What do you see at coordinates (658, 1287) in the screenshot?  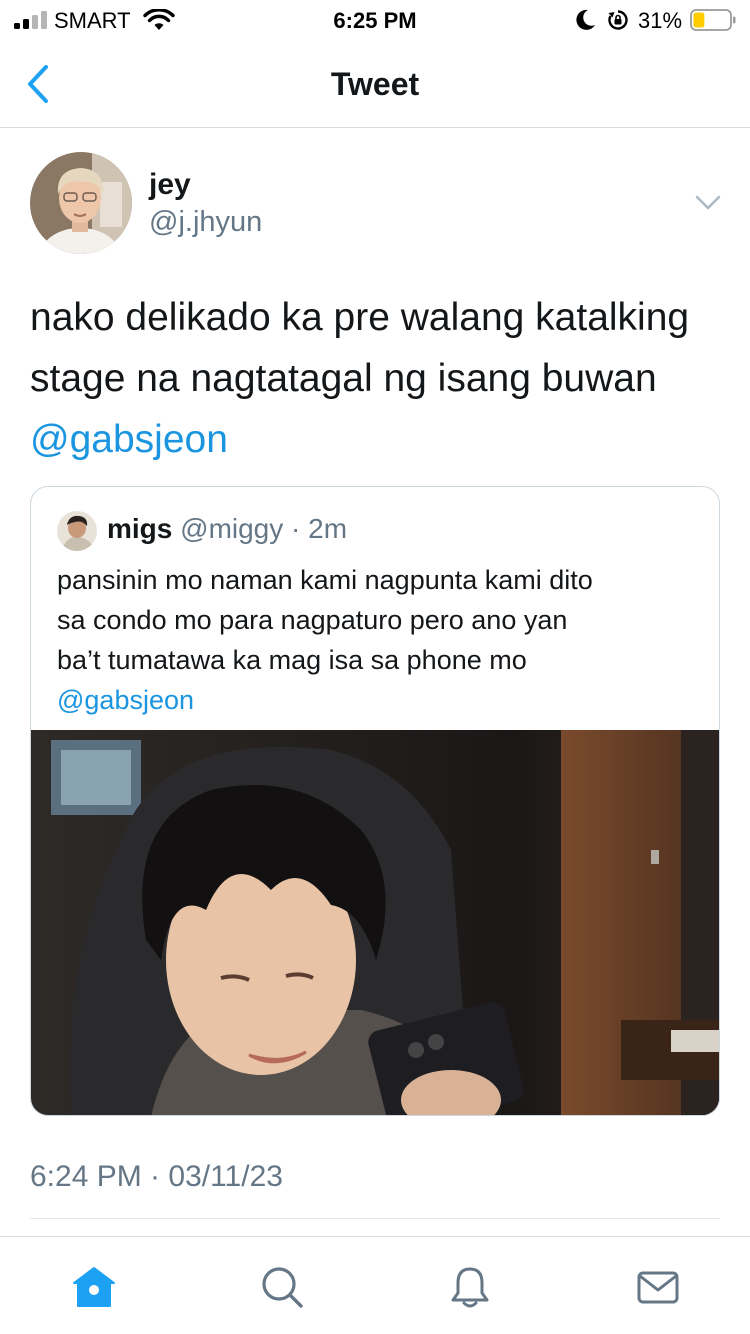 I see `mail-icon` at bounding box center [658, 1287].